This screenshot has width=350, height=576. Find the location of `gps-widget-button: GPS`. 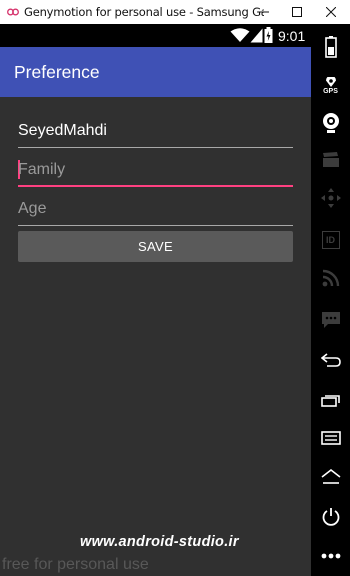

gps-widget-button: GPS is located at coordinates (330, 86).